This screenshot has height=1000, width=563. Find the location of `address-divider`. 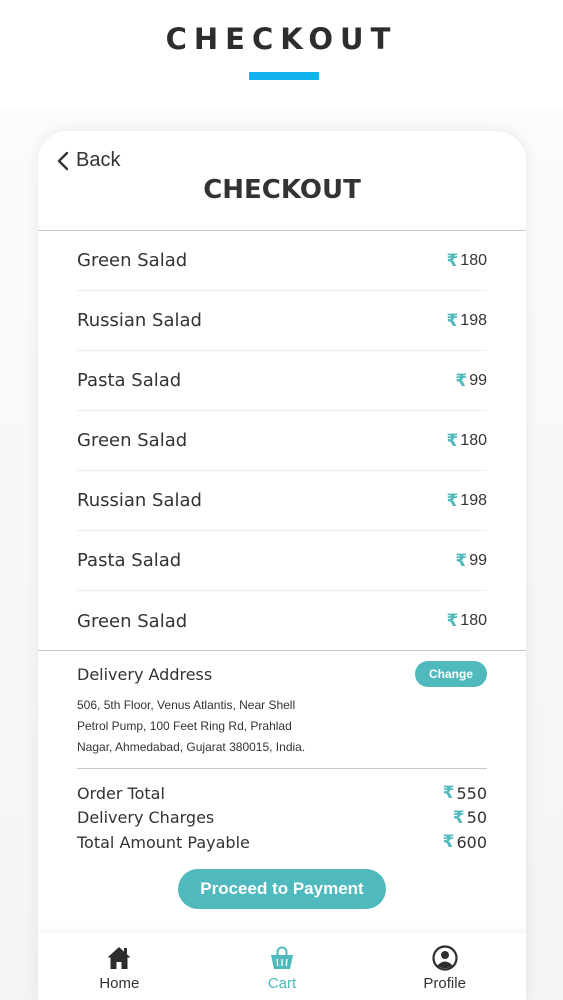

address-divider is located at coordinates (282, 768).